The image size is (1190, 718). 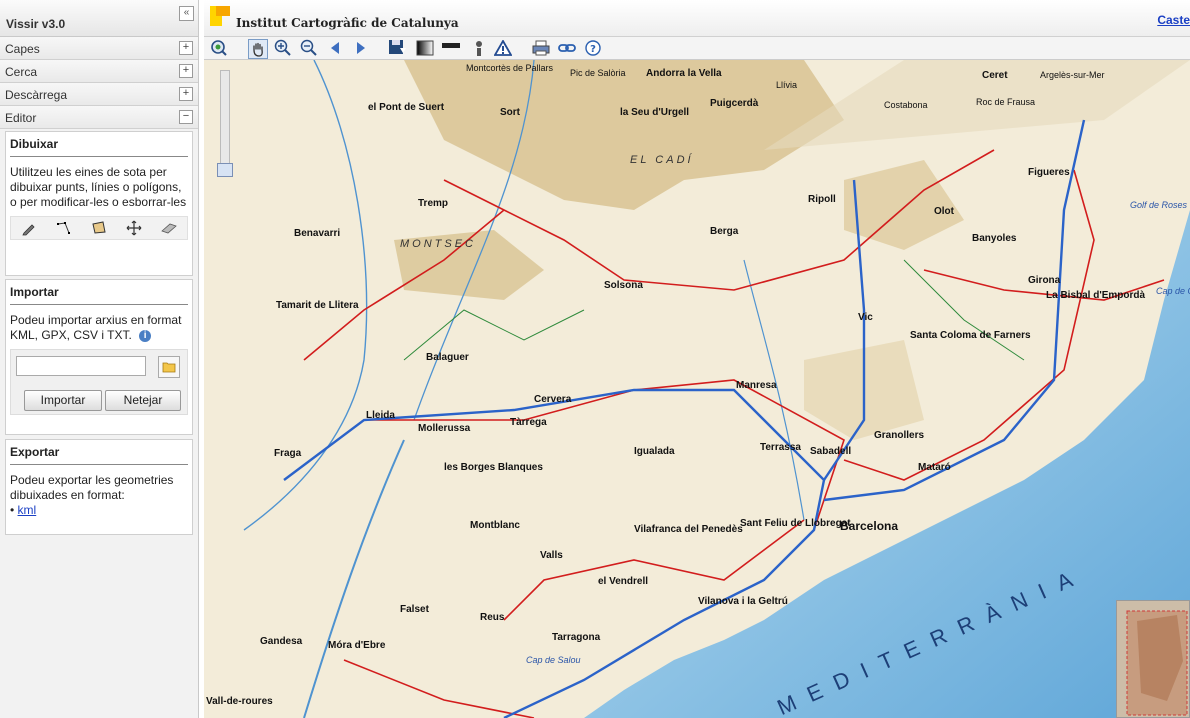 I want to click on clear-button: Netejar, so click(x=143, y=400).